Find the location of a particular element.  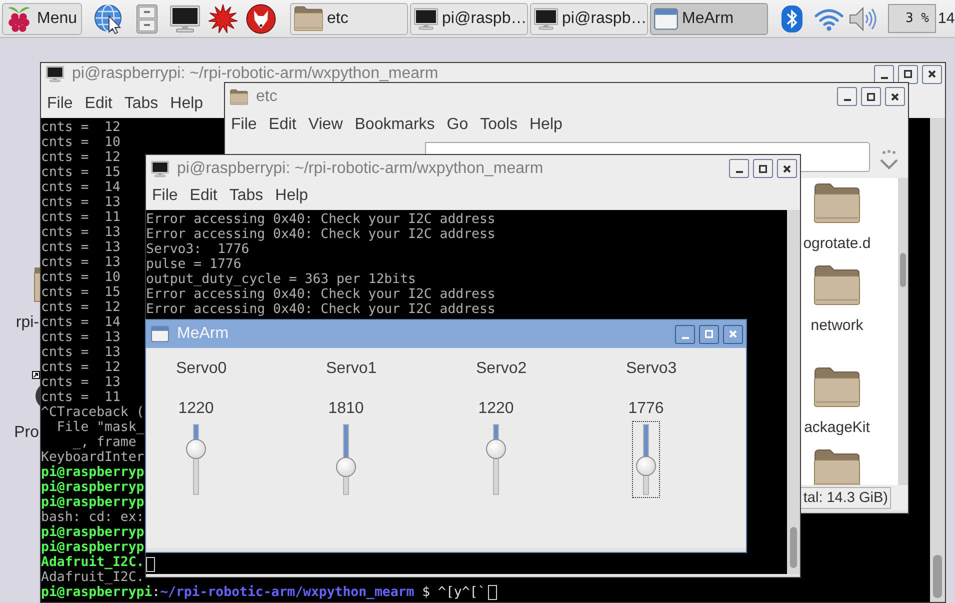

chevron-icon is located at coordinates (889, 160).